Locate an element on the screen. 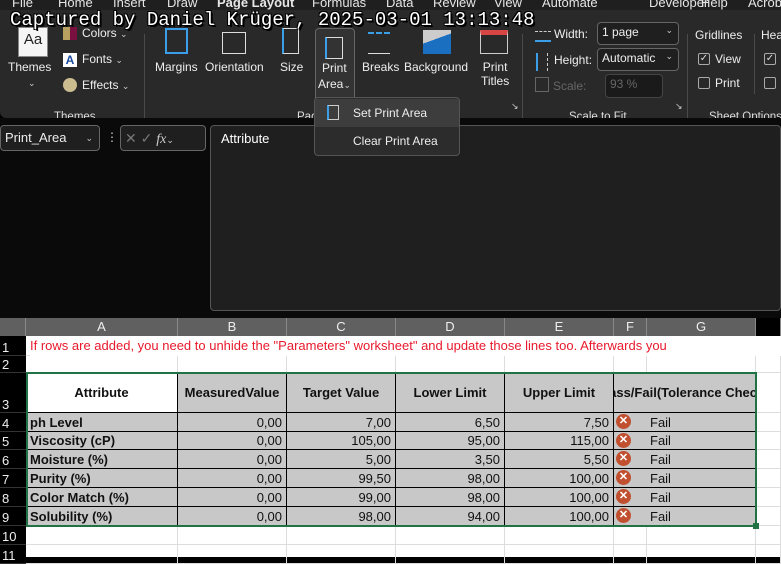 The height and width of the screenshot is (564, 781). header-lower-limit: Lower Limit is located at coordinates (450, 393).